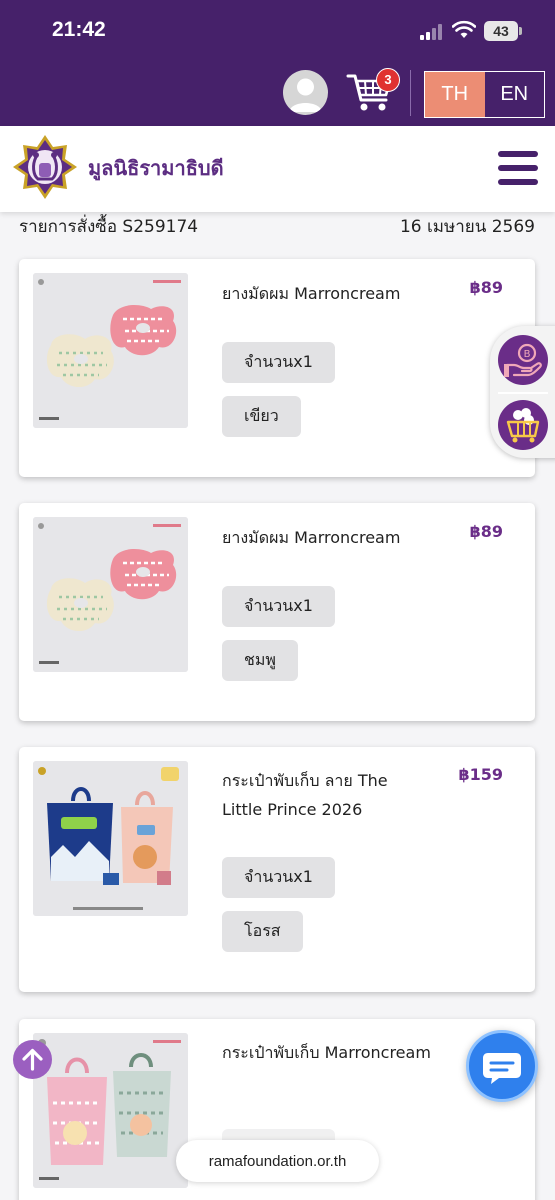 The image size is (555, 1200). What do you see at coordinates (501, 31) in the screenshot?
I see `battery-indicator: 43` at bounding box center [501, 31].